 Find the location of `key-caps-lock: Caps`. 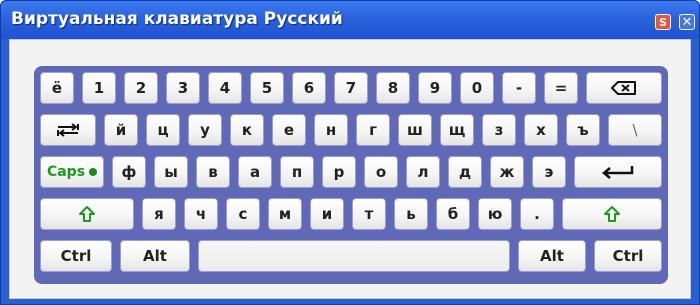

key-caps-lock: Caps is located at coordinates (72, 172).